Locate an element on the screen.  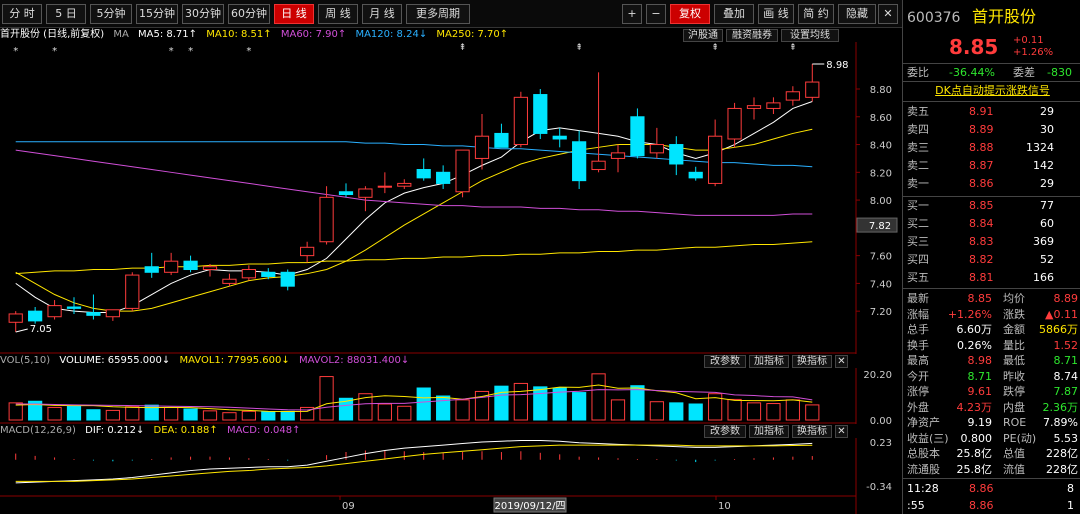
toolbar-btn-1: − is located at coordinates (656, 14).